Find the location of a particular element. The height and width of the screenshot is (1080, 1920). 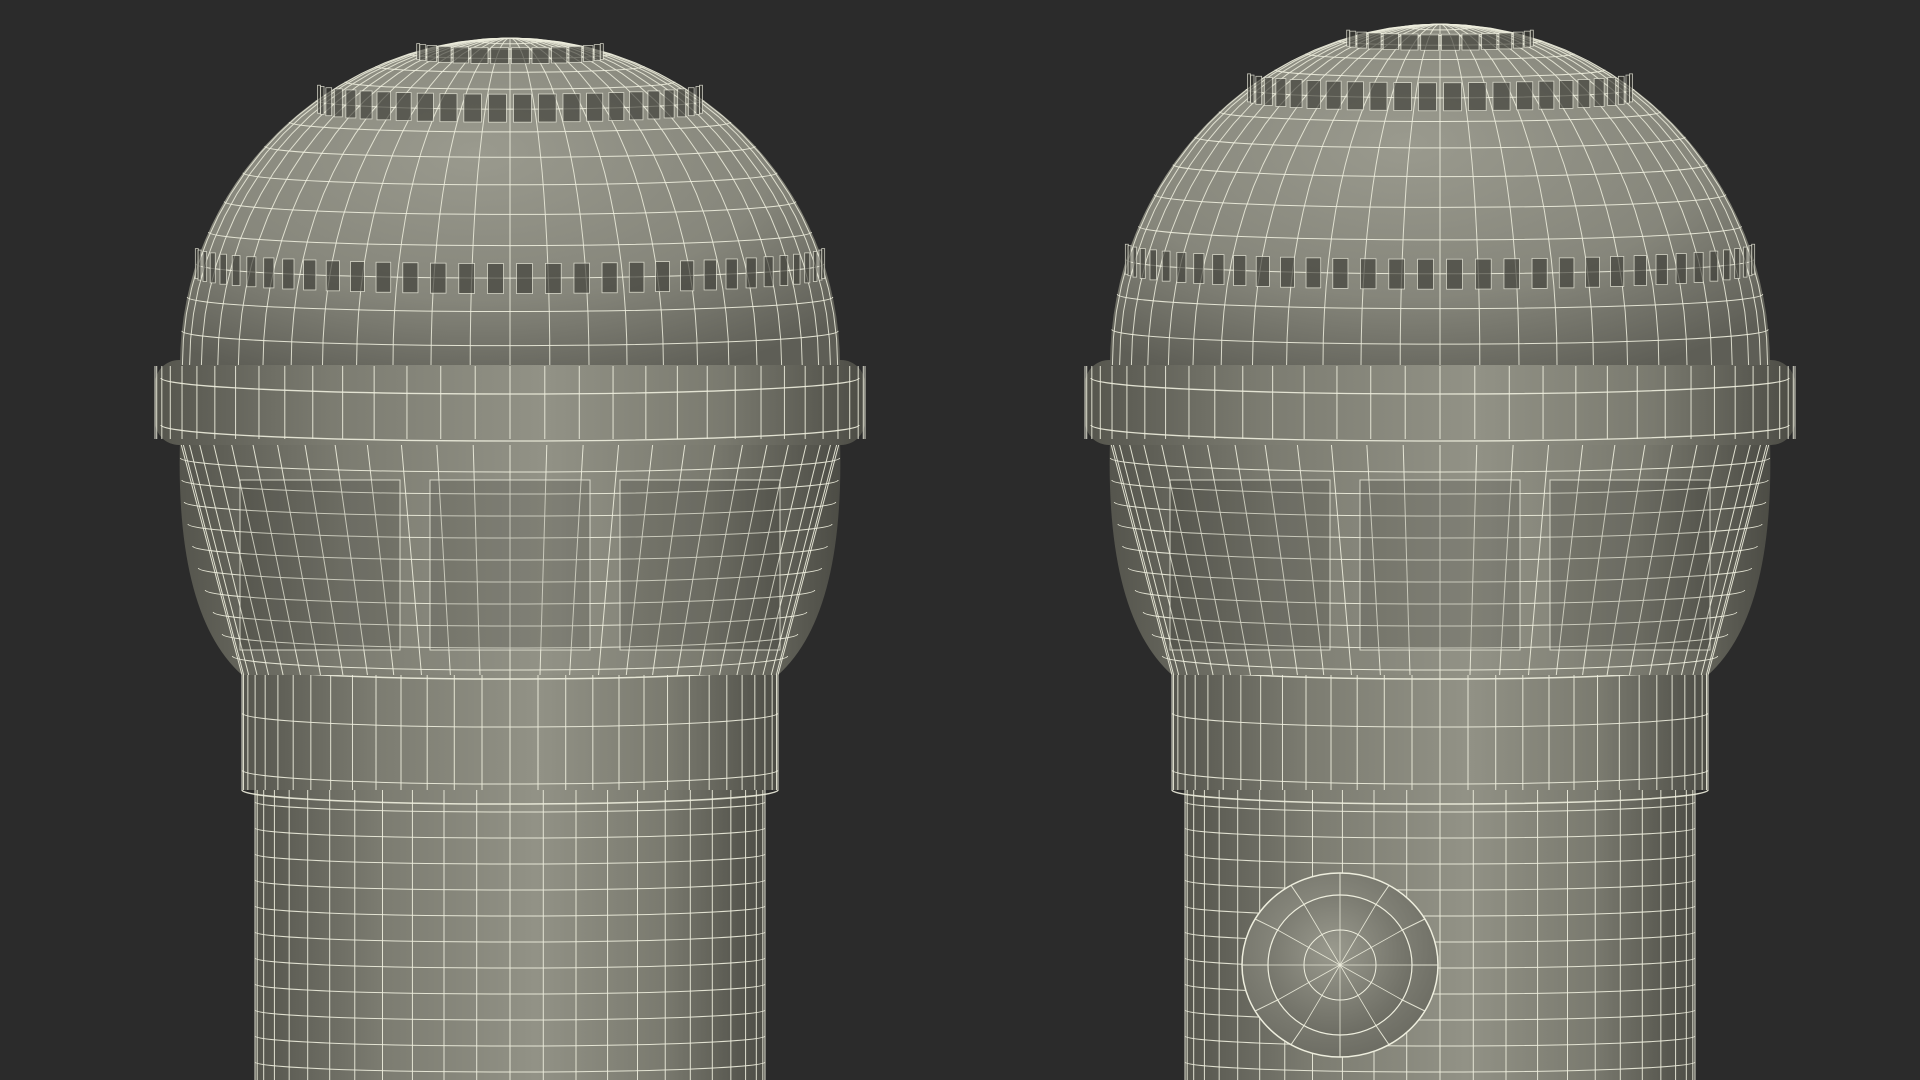

side-button is located at coordinates (1340, 965).